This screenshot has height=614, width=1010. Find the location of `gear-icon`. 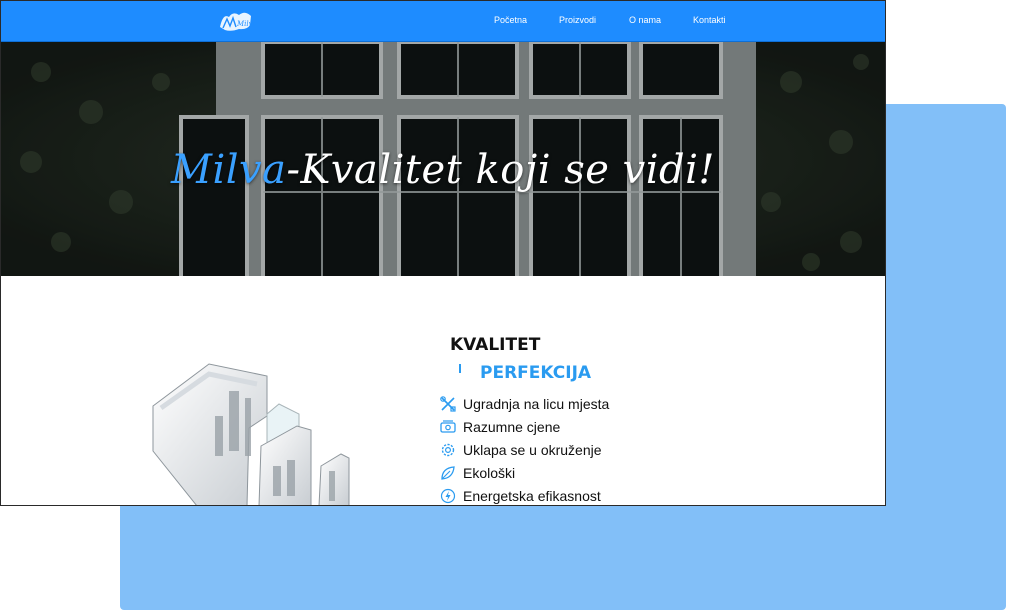

gear-icon is located at coordinates (448, 450).